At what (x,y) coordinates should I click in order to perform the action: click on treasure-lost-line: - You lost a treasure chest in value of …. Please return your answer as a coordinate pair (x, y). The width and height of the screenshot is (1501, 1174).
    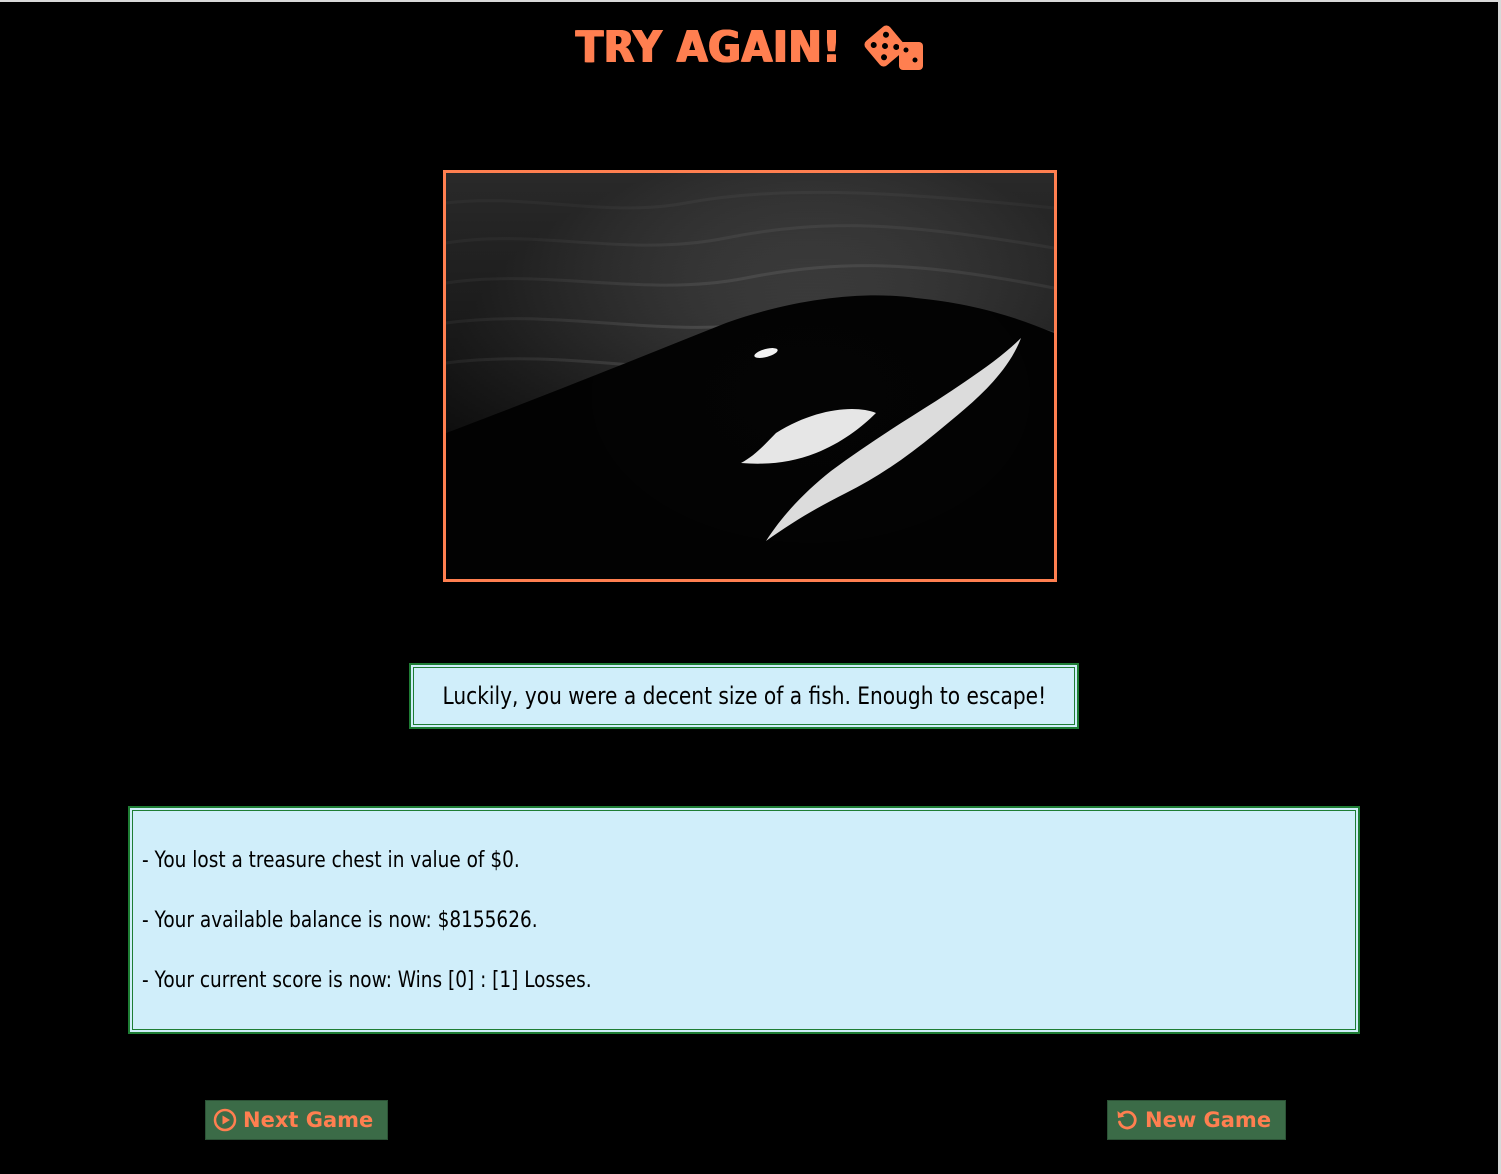
    Looking at the image, I should click on (331, 860).